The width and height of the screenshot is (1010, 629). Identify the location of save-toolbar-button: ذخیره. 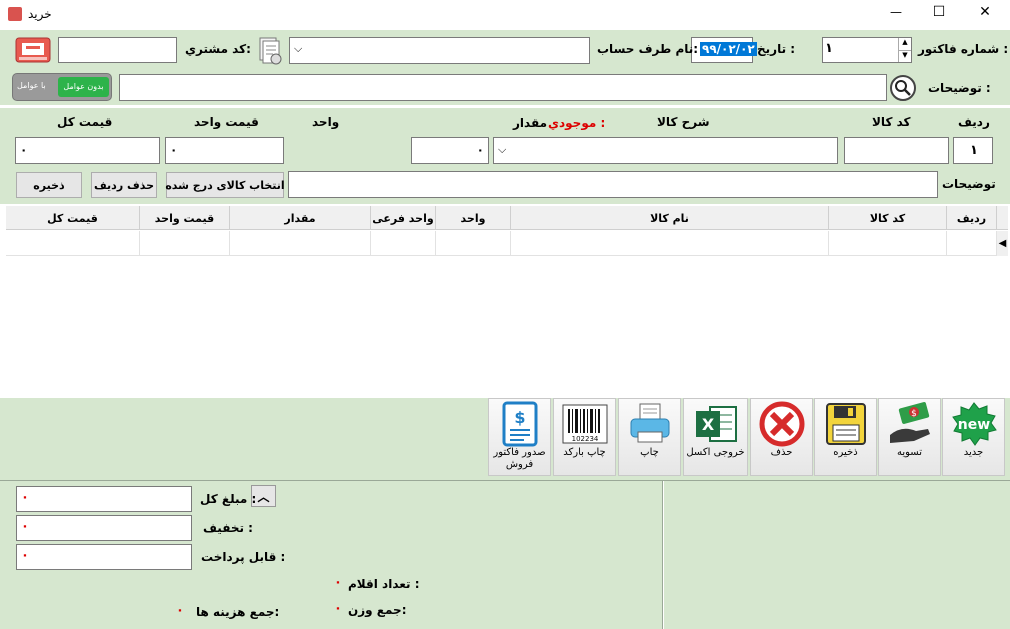
(845, 437).